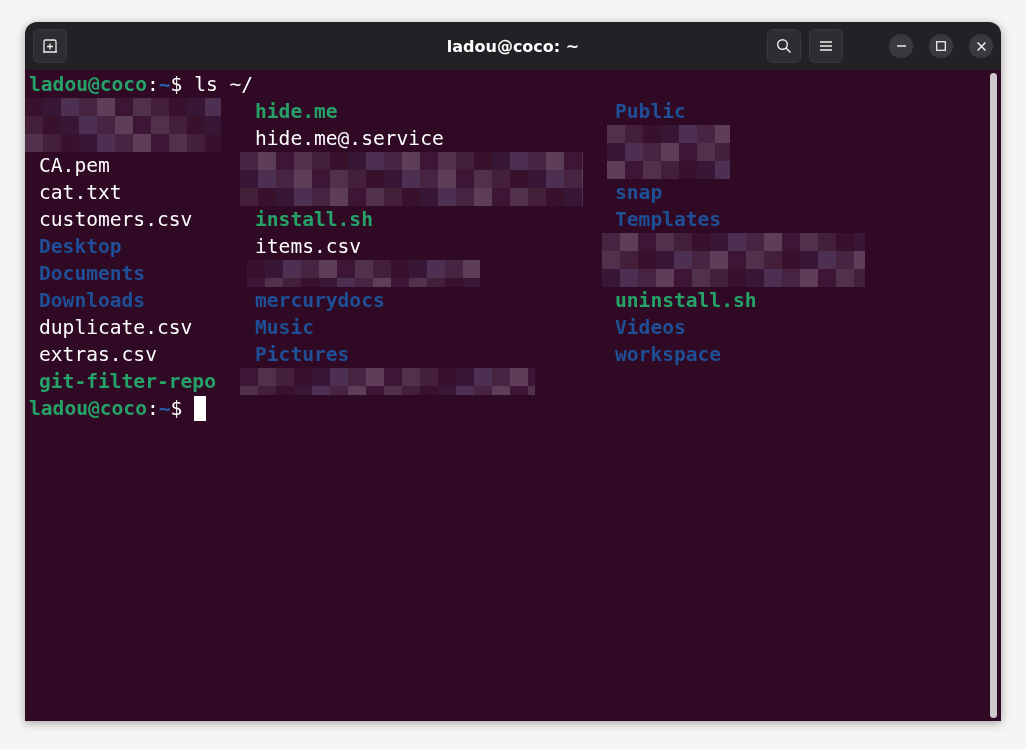 The height and width of the screenshot is (749, 1026). I want to click on directory-name: snap, so click(639, 193).